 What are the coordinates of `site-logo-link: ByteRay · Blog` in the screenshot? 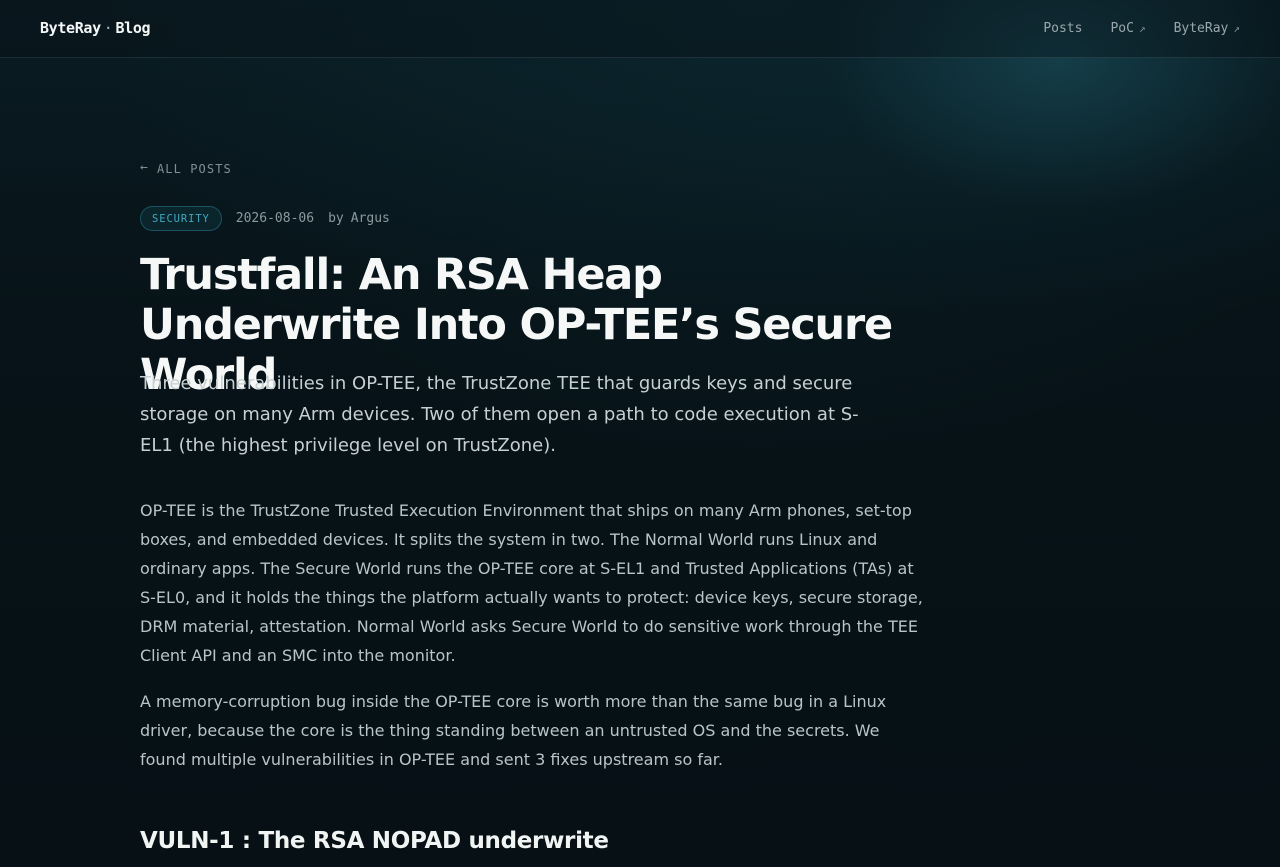 It's located at (95, 28).